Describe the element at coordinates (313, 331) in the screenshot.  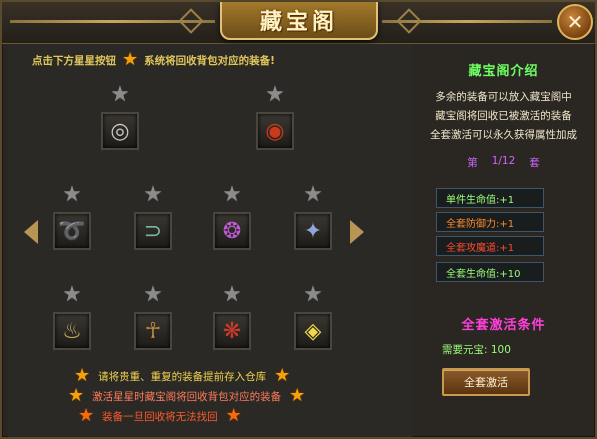
I see `gold-gem-icon: ◈` at that location.